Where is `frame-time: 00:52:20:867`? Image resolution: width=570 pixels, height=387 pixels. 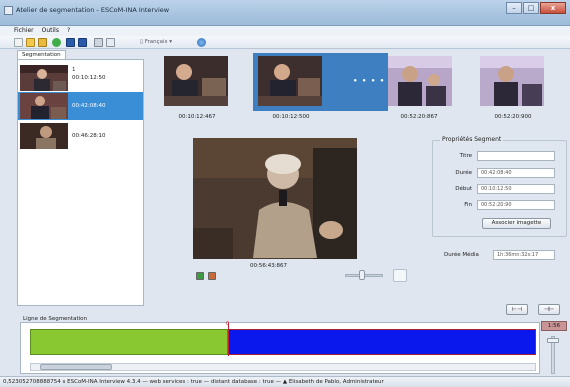 frame-time: 00:52:20:867 is located at coordinates (419, 117).